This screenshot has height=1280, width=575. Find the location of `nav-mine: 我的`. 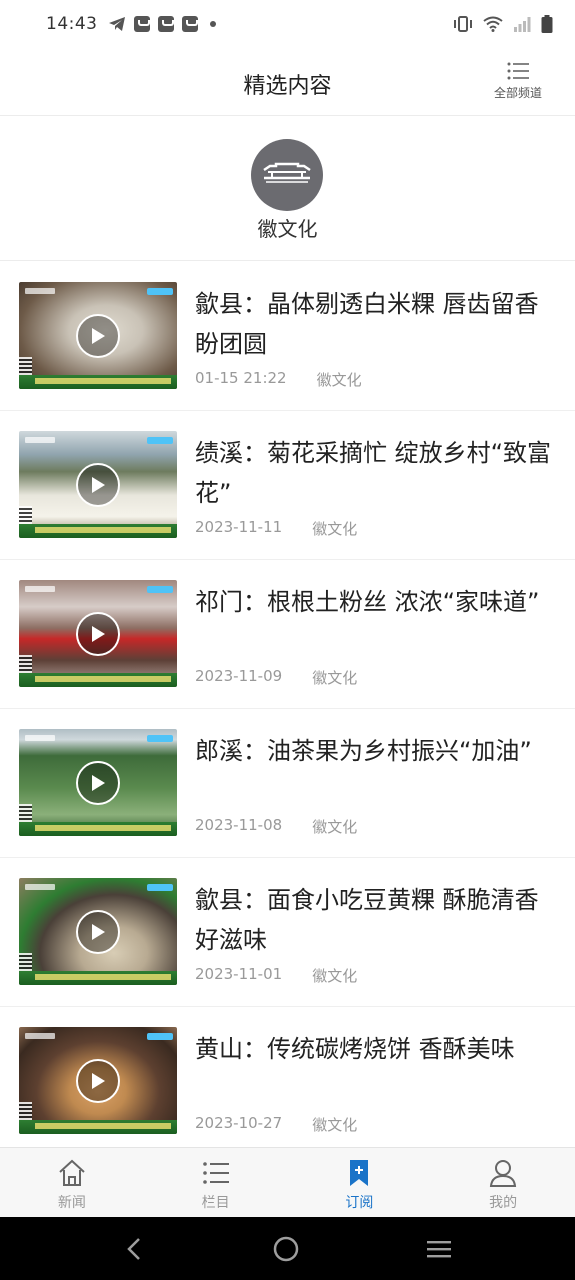

nav-mine: 我的 is located at coordinates (503, 1182).